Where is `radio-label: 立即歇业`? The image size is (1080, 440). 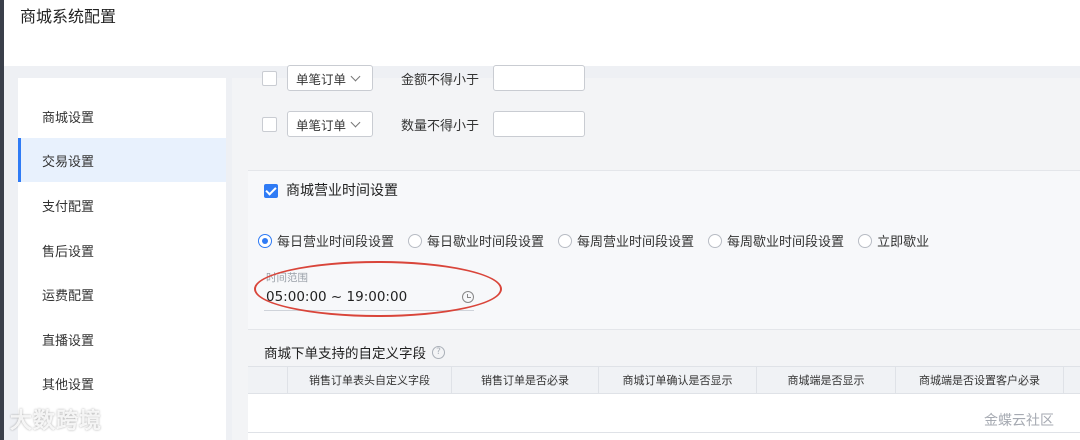 radio-label: 立即歇业 is located at coordinates (903, 242).